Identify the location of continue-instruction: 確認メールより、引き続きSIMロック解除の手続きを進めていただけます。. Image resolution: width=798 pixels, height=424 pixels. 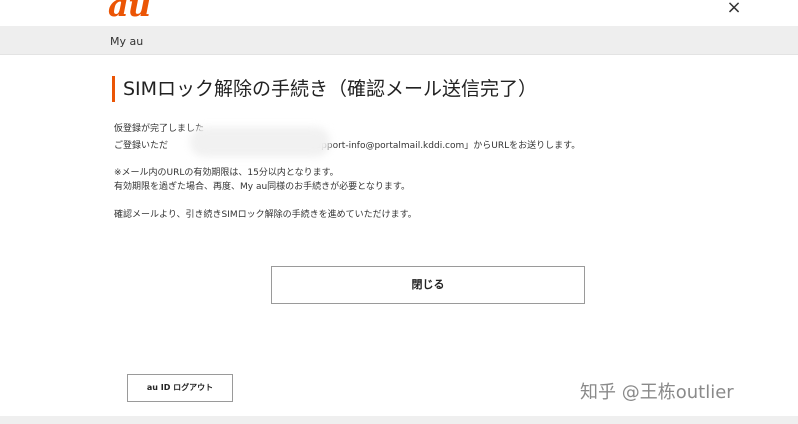
(265, 215).